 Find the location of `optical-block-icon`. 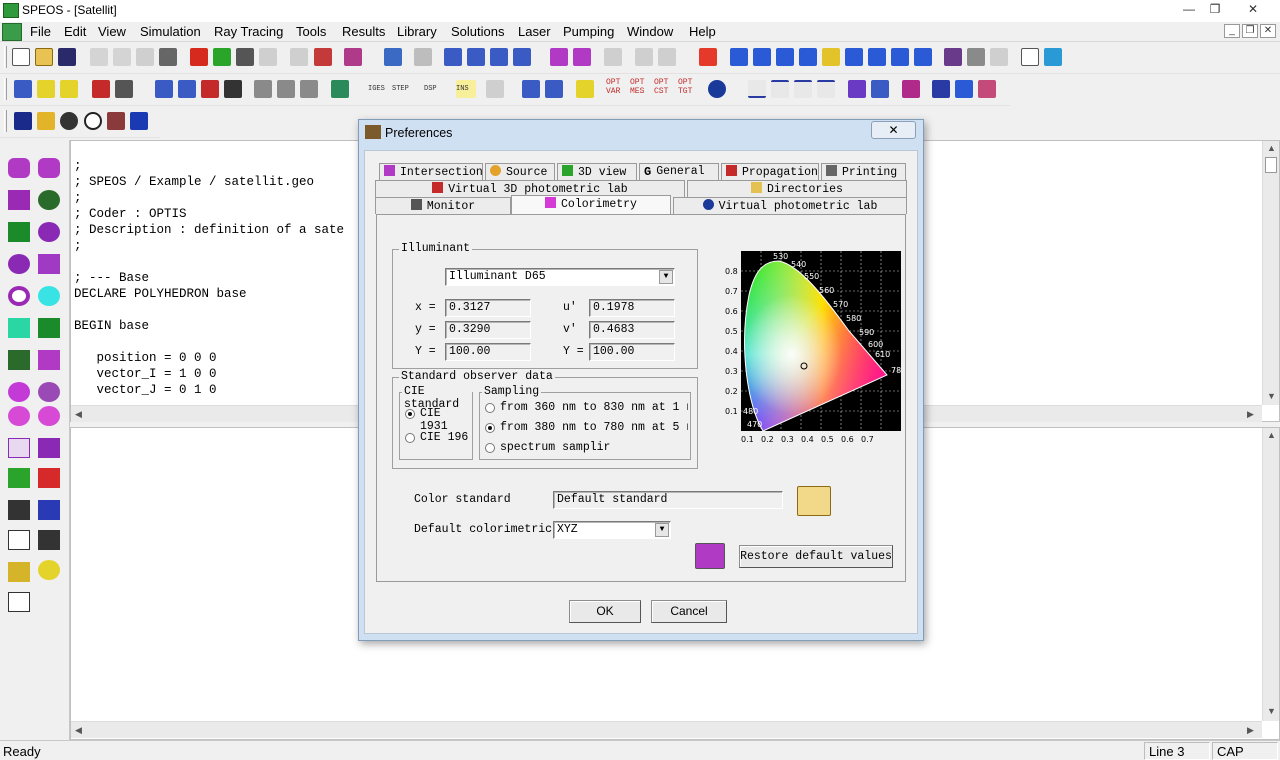

optical-block-icon is located at coordinates (49, 478).